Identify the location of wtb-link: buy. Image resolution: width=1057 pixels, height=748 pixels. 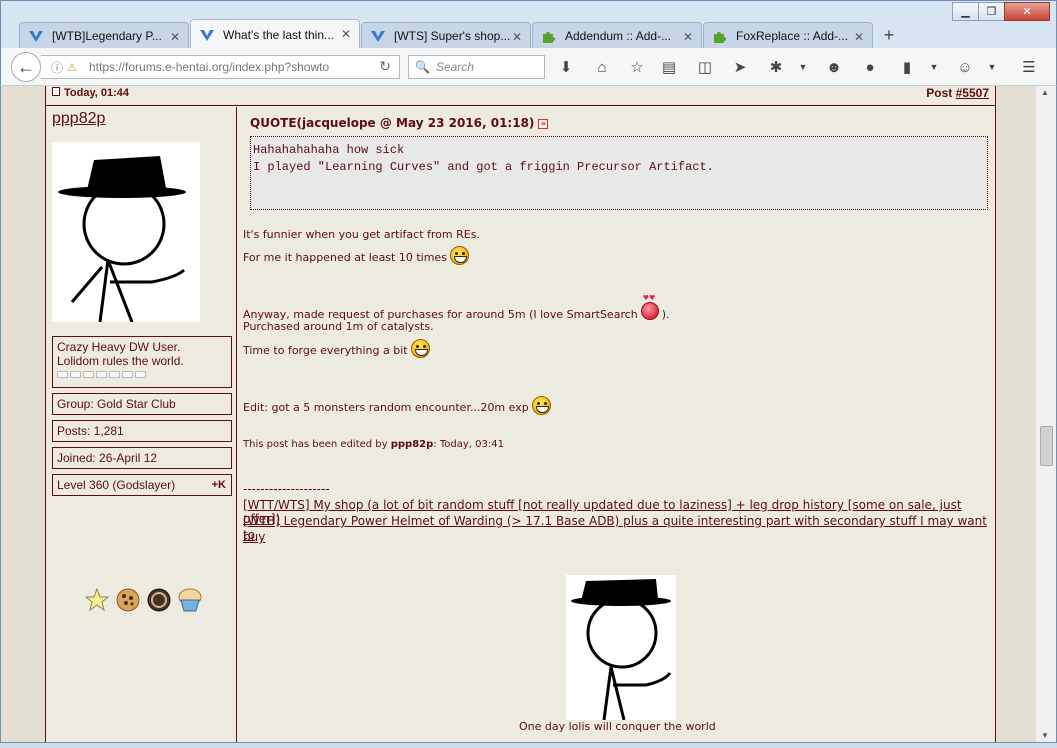
(254, 537).